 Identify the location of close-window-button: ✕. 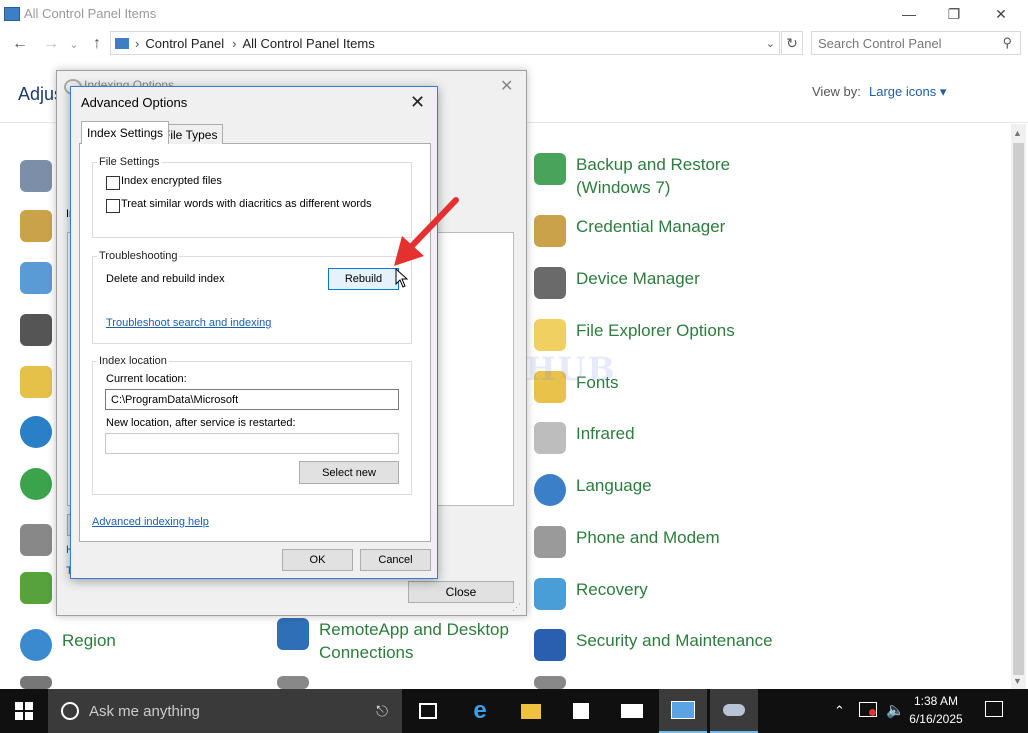
(1001, 14).